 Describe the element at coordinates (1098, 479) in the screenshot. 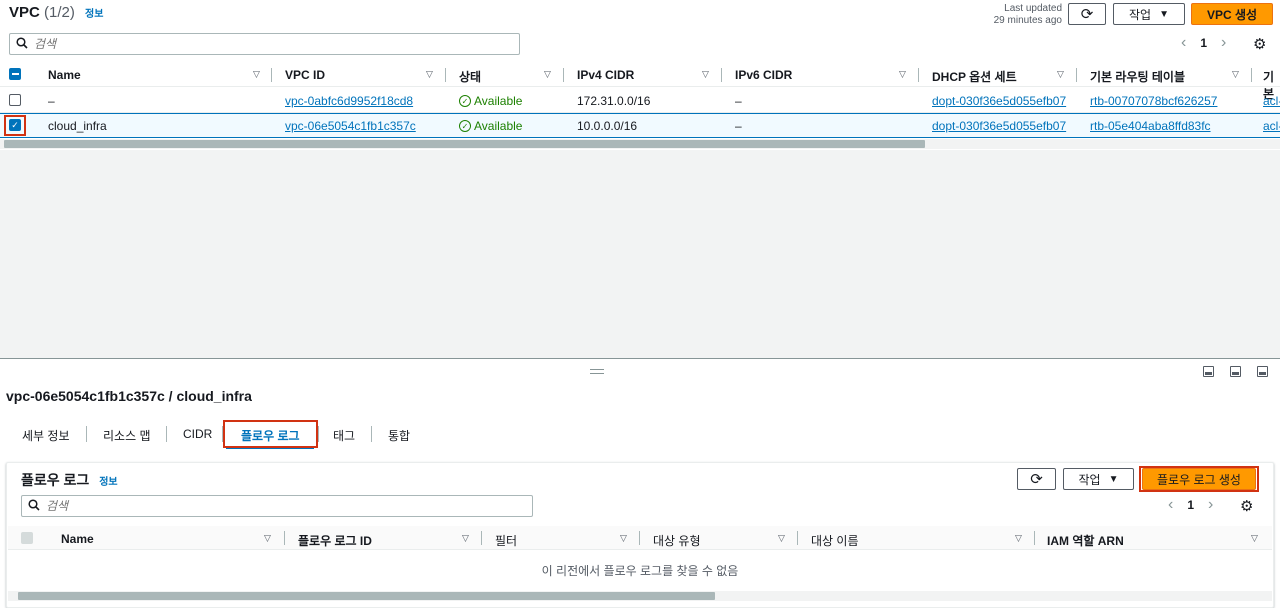

I see `flow-logs-actions-button: 작업 ▼` at that location.